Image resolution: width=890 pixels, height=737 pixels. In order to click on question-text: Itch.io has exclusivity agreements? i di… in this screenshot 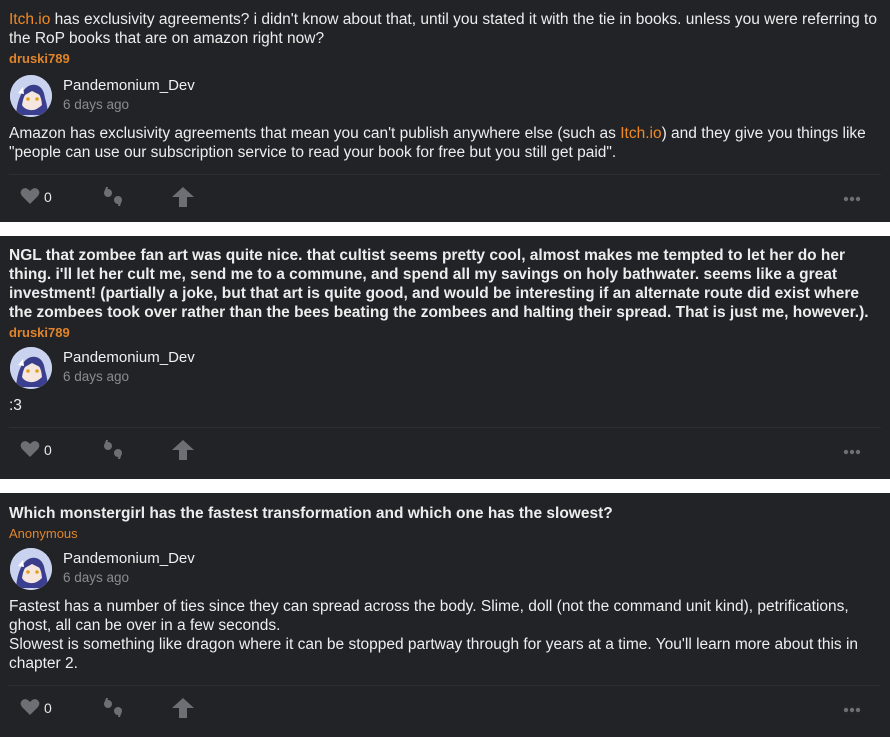, I will do `click(443, 29)`.